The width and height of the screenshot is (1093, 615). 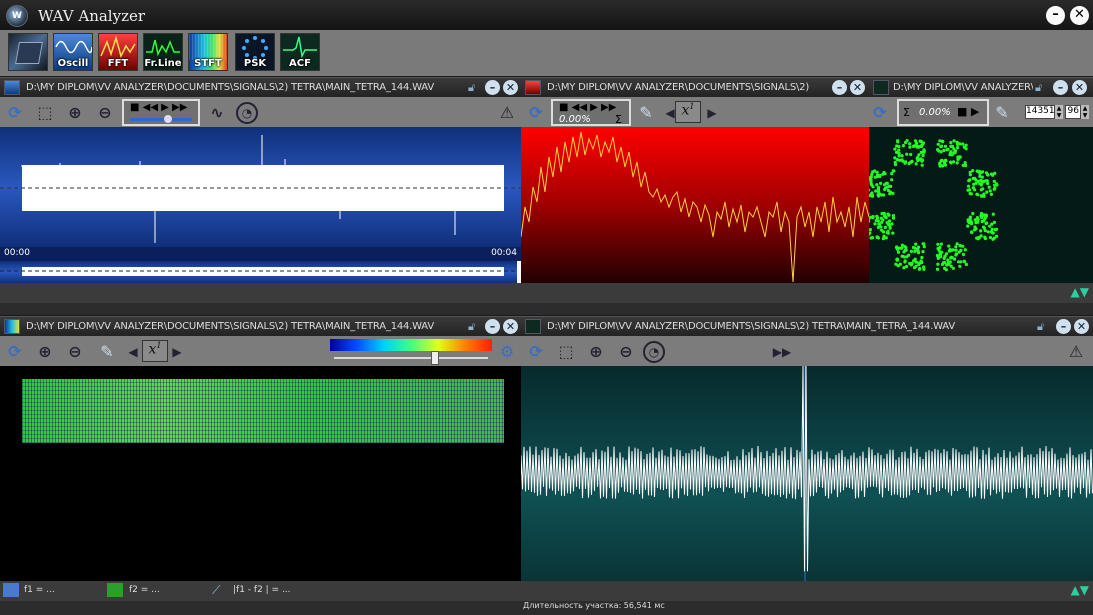 What do you see at coordinates (260, 272) in the screenshot?
I see `oscill-overview` at bounding box center [260, 272].